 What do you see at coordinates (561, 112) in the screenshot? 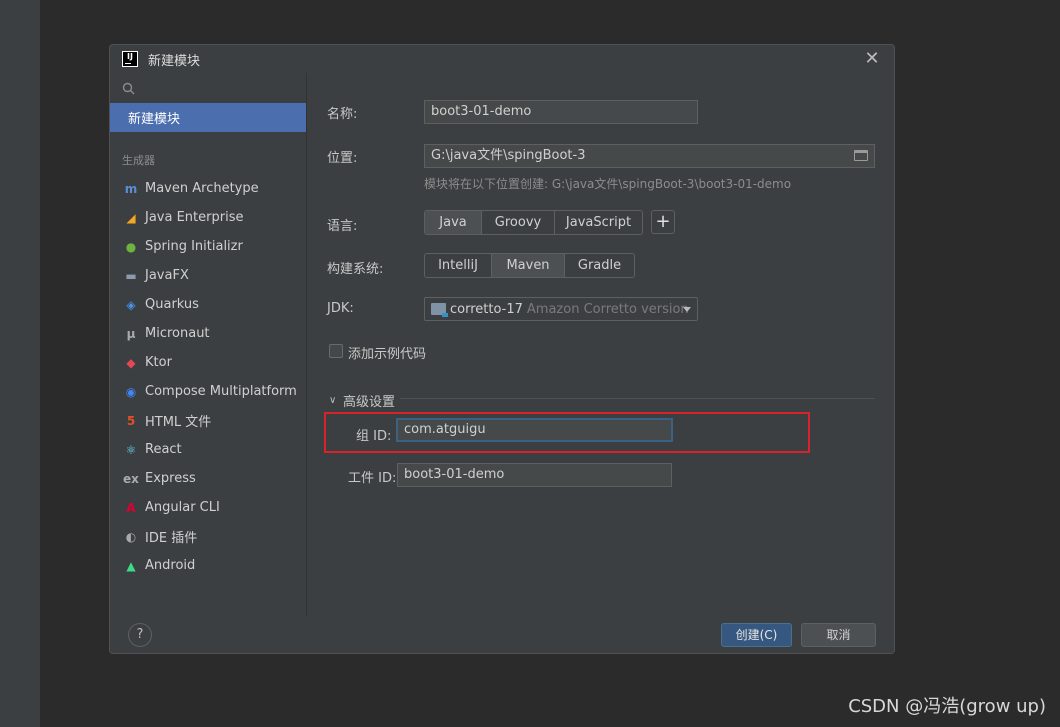
I see `name-field: boot3-01-demo` at bounding box center [561, 112].